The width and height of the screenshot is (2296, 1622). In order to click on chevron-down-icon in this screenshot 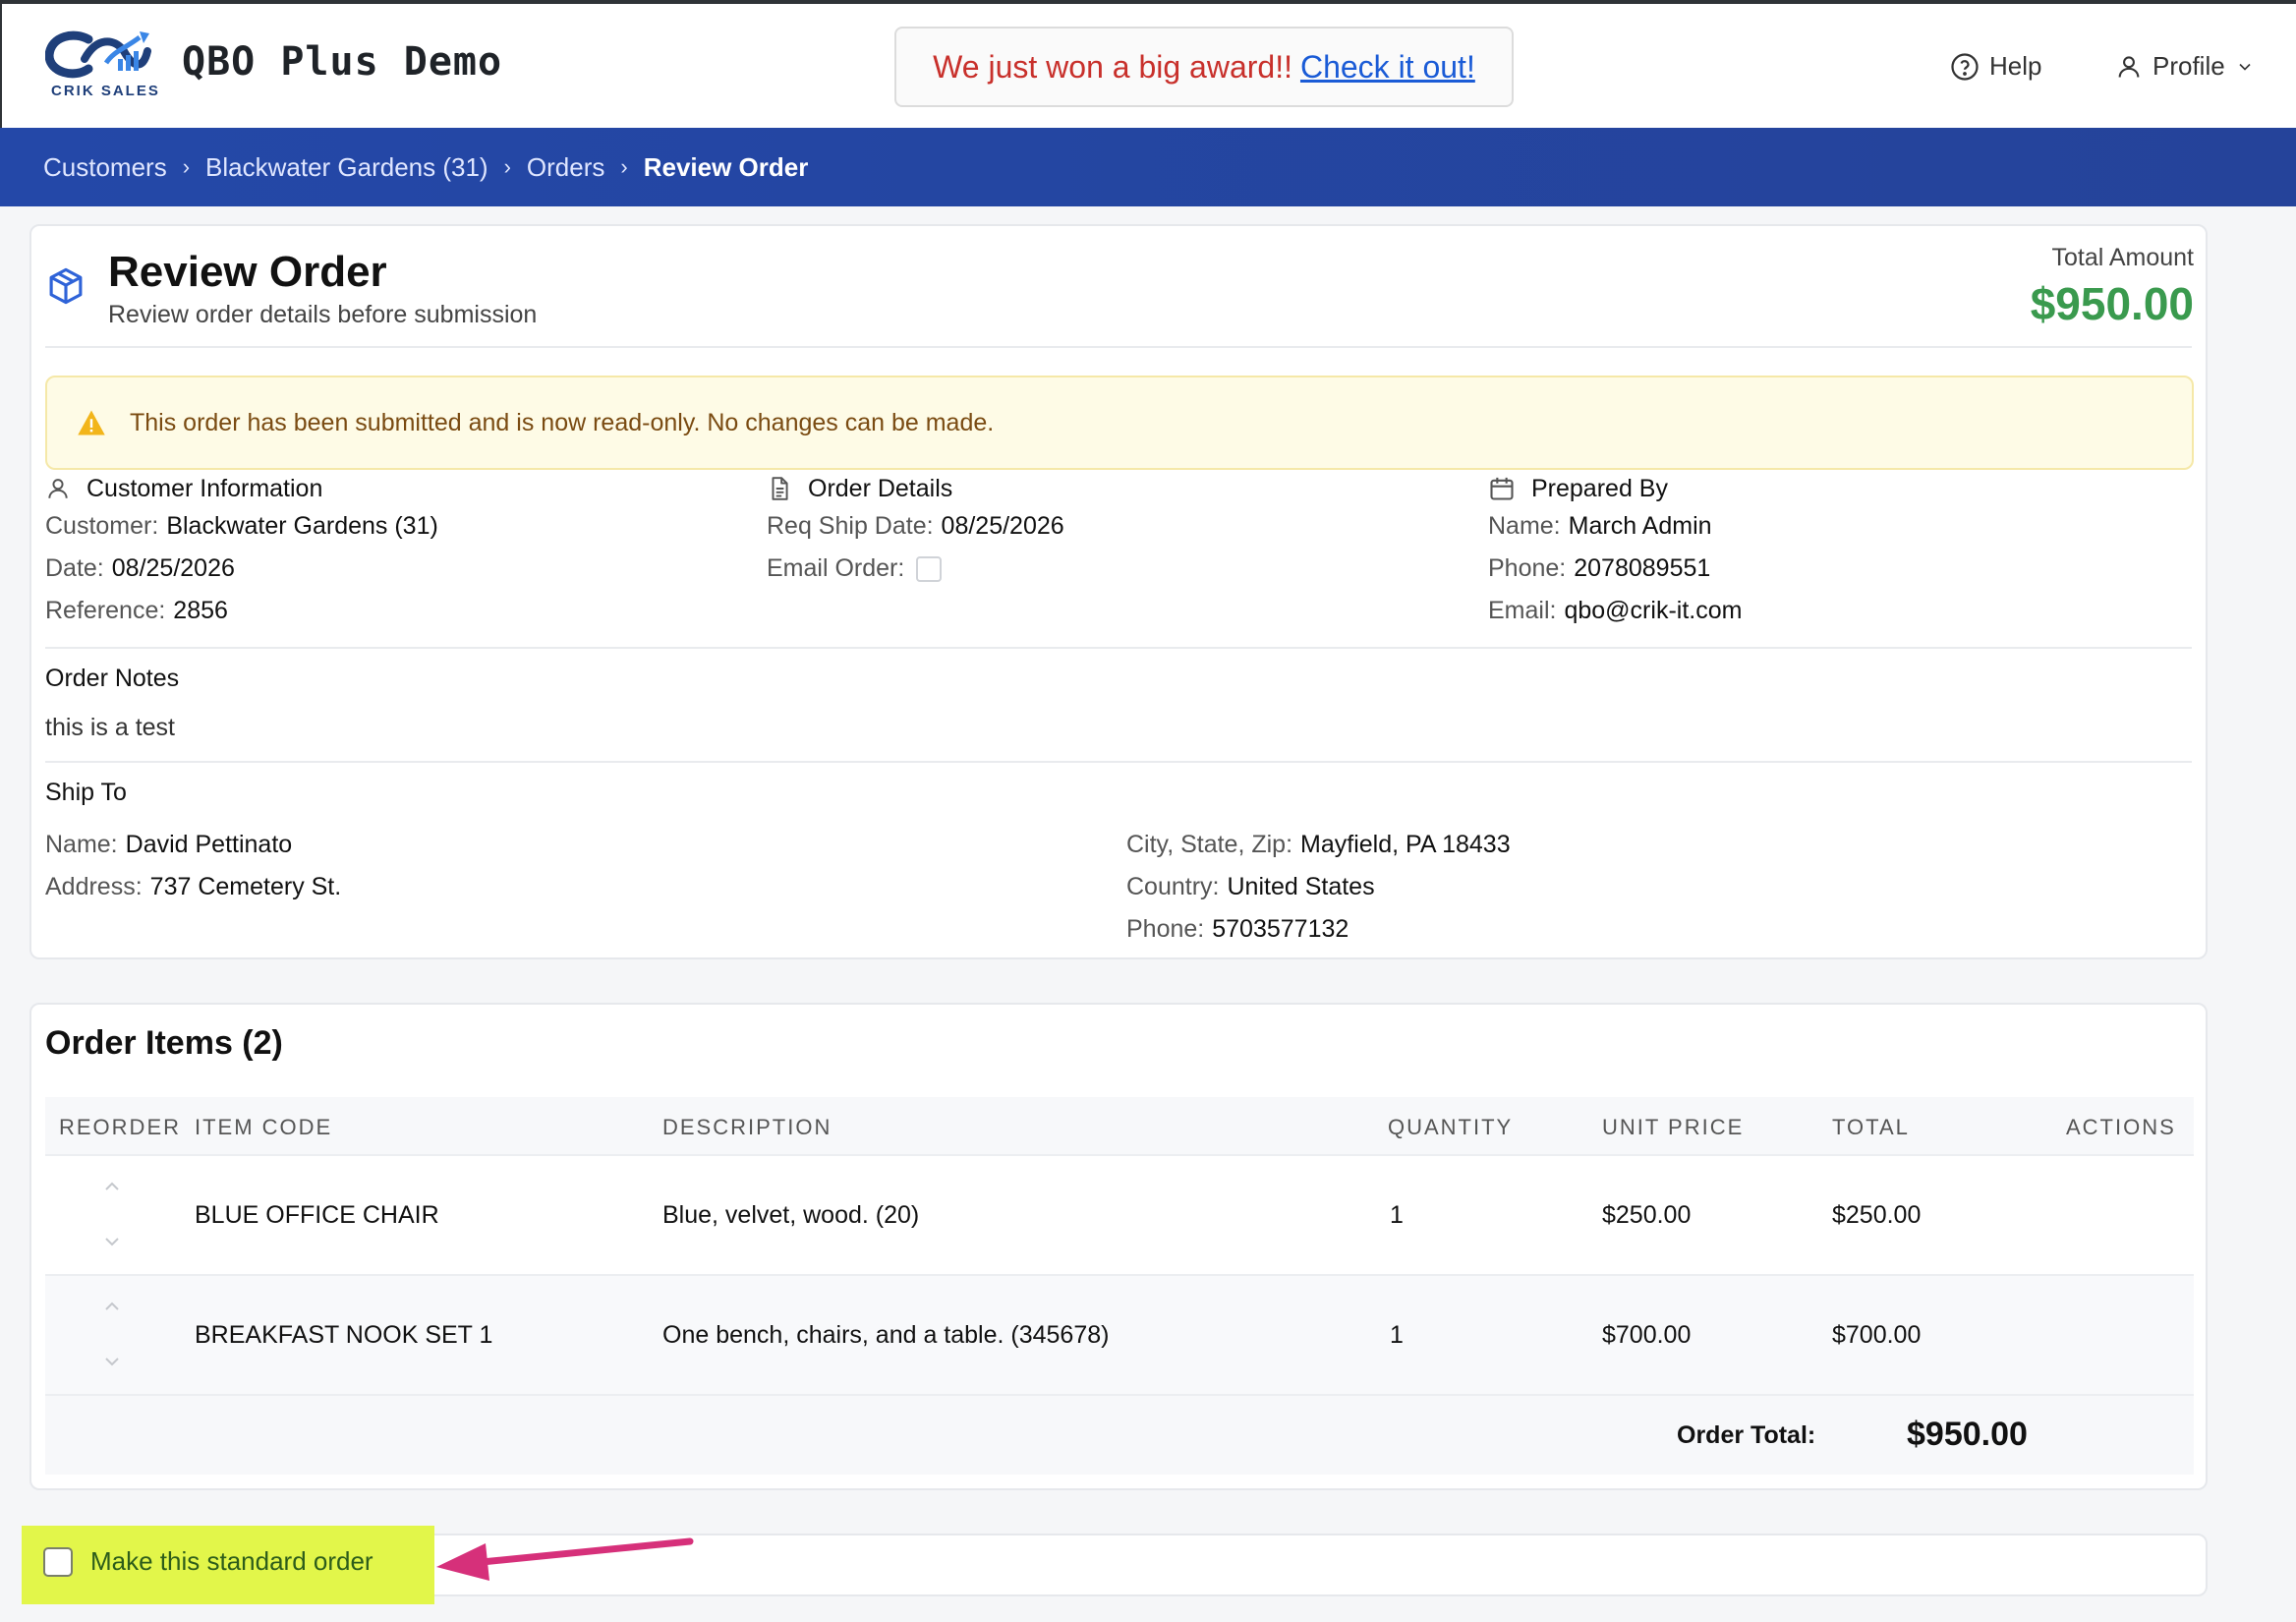, I will do `click(2245, 67)`.